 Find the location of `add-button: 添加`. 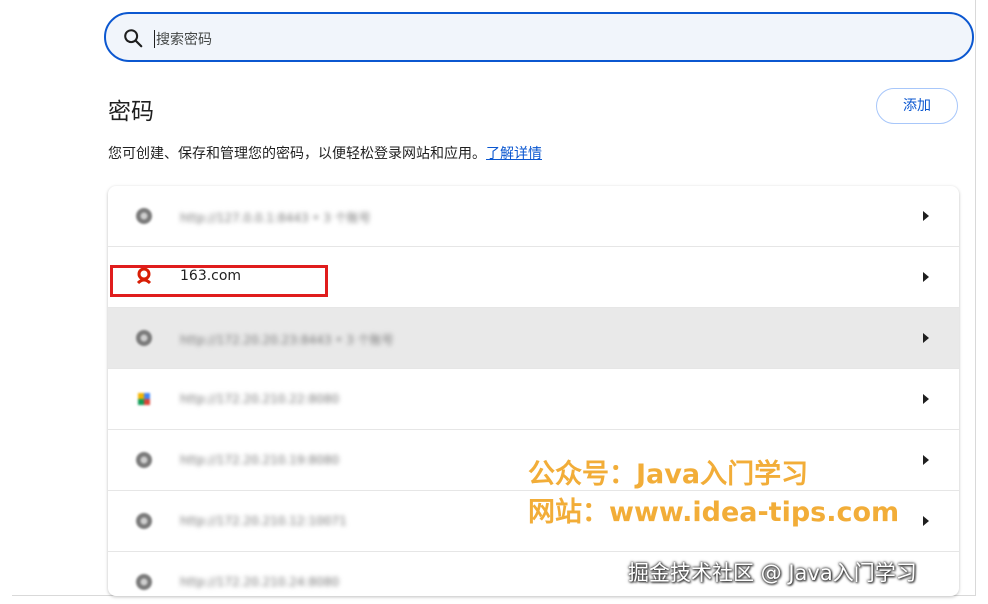

add-button: 添加 is located at coordinates (917, 106).